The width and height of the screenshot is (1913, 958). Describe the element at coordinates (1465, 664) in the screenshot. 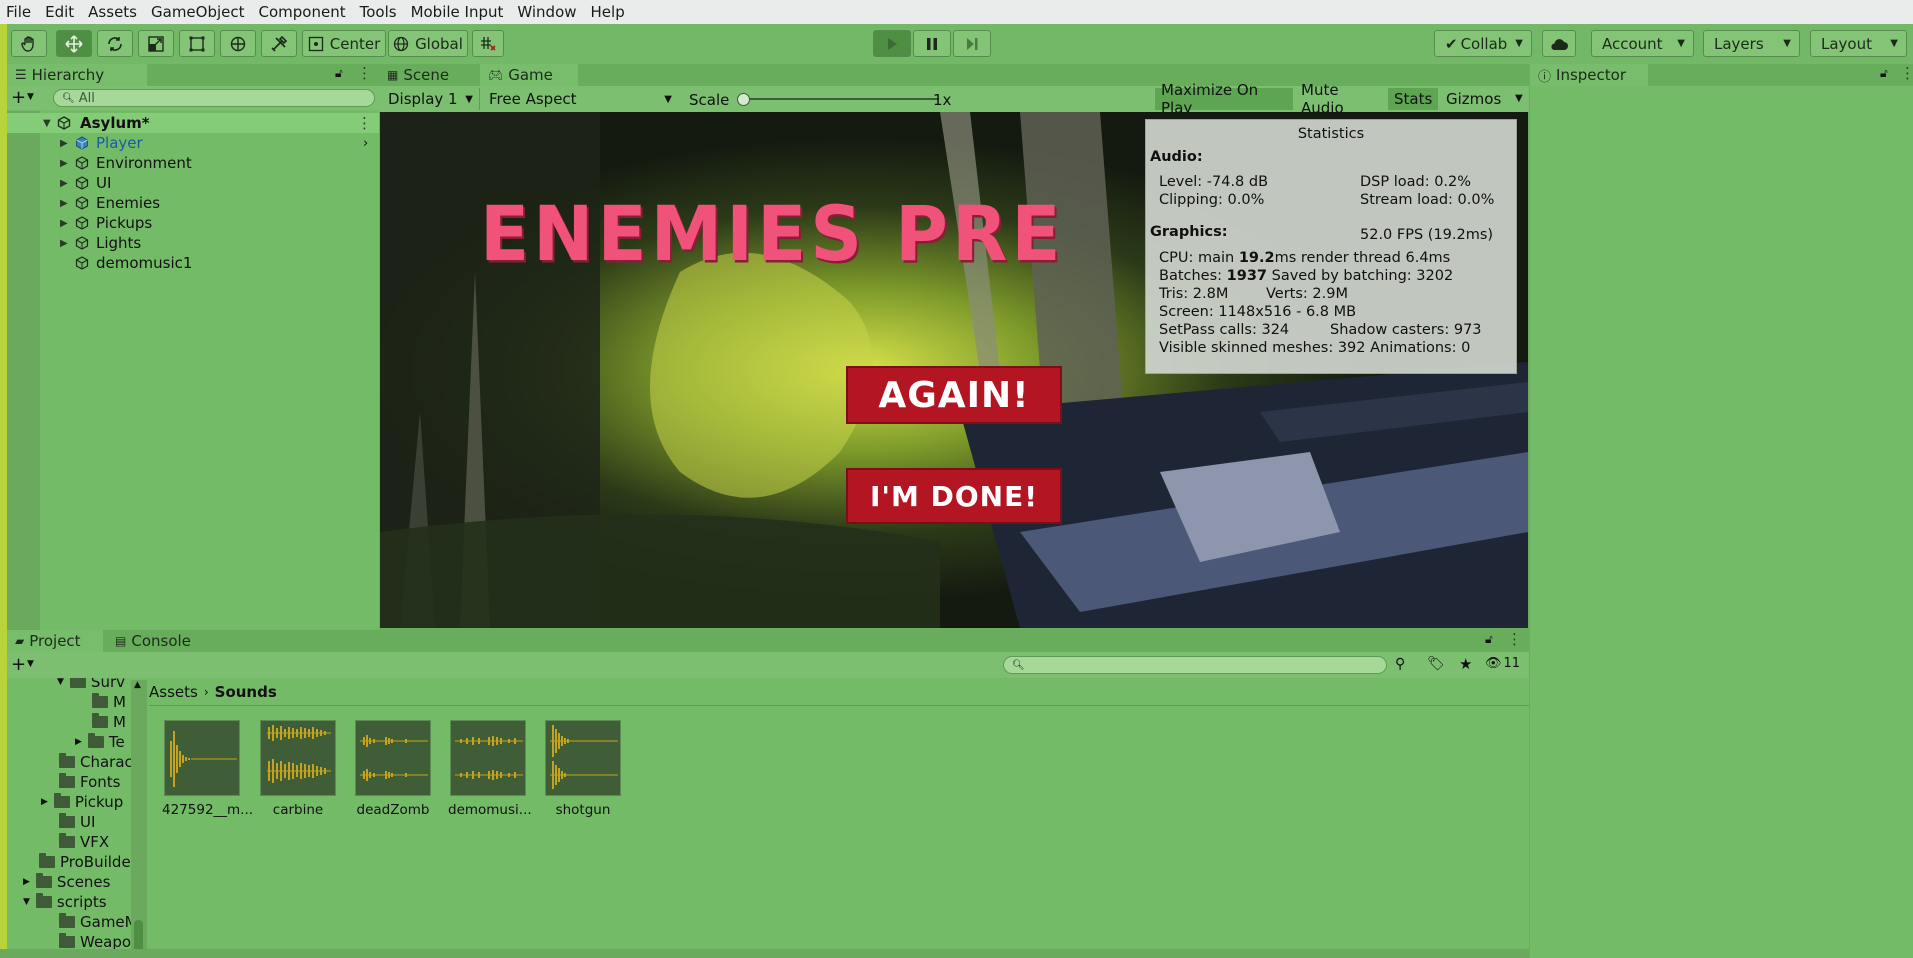

I see `favorite-star-icon: ★` at that location.